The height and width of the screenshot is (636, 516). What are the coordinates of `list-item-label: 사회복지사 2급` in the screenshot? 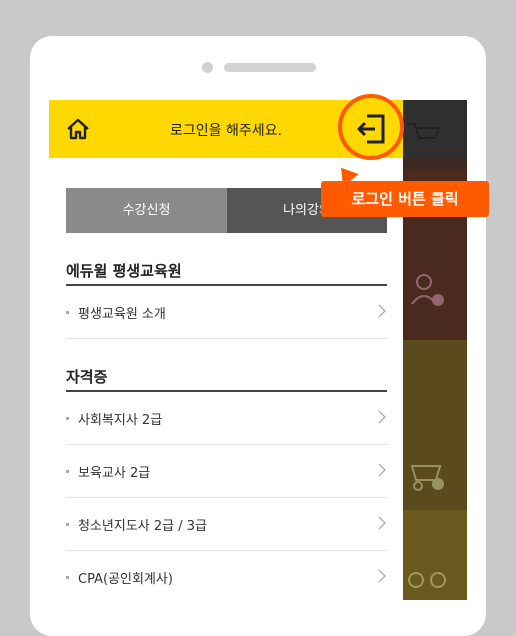 It's located at (120, 420).